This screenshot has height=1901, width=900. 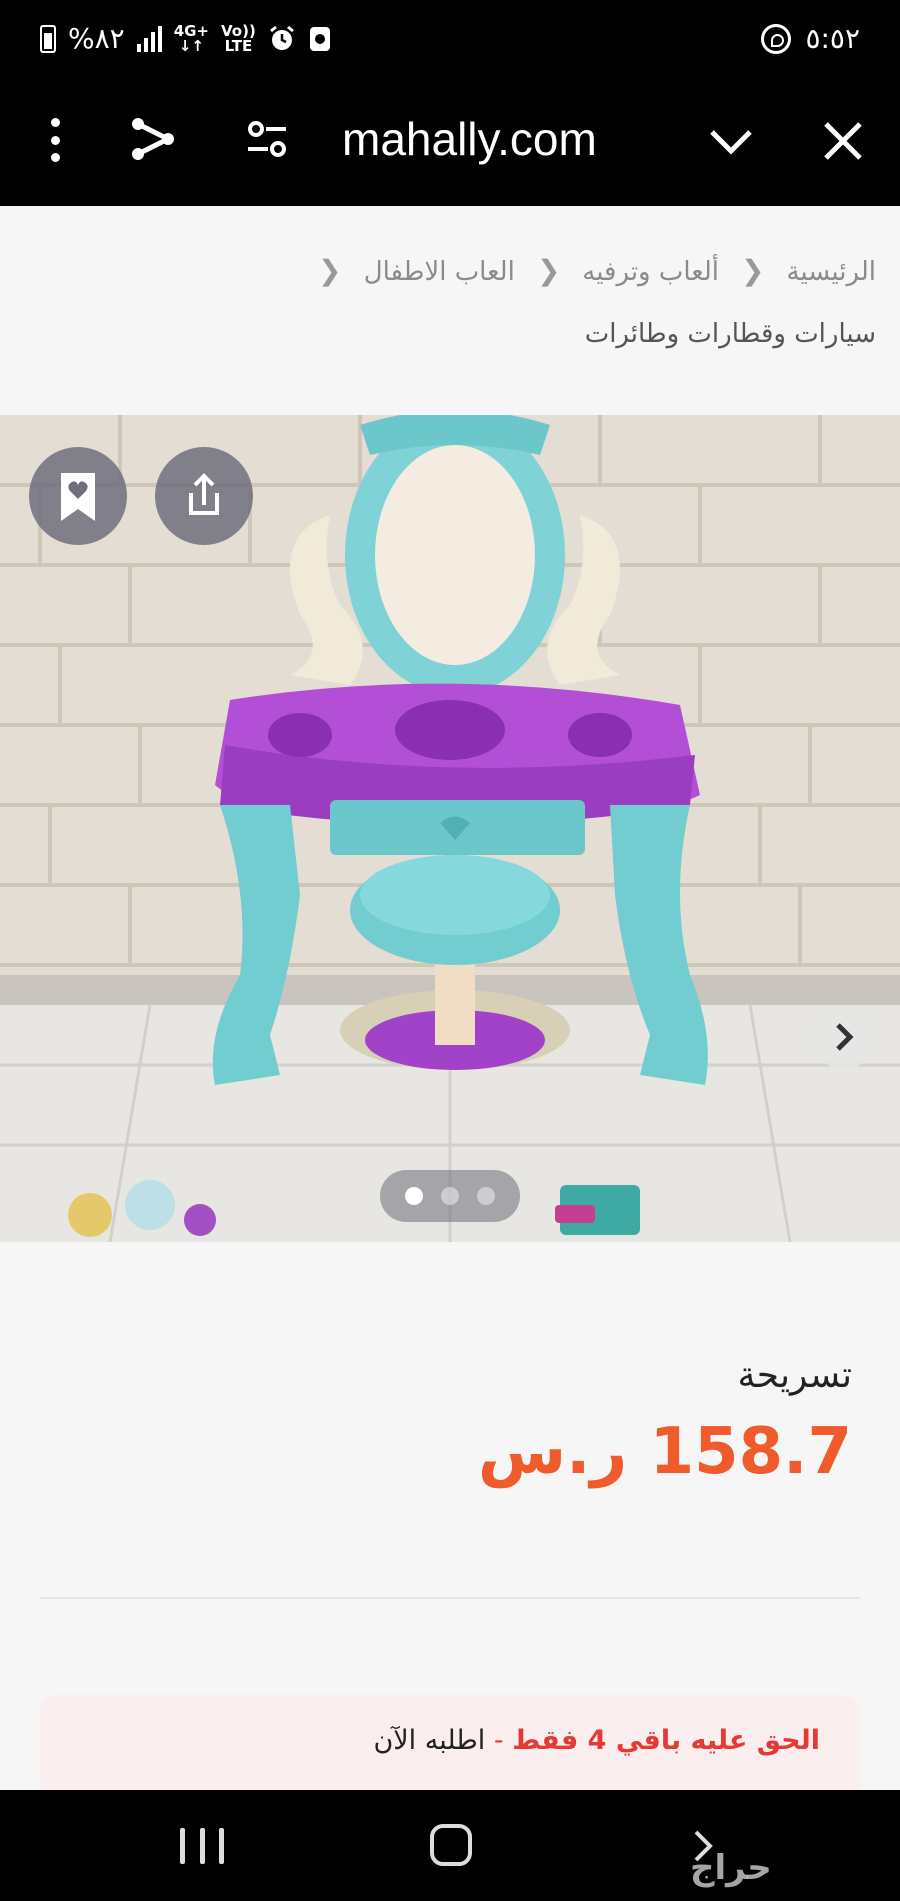 I want to click on url-field: mahally.com, so click(x=469, y=139).